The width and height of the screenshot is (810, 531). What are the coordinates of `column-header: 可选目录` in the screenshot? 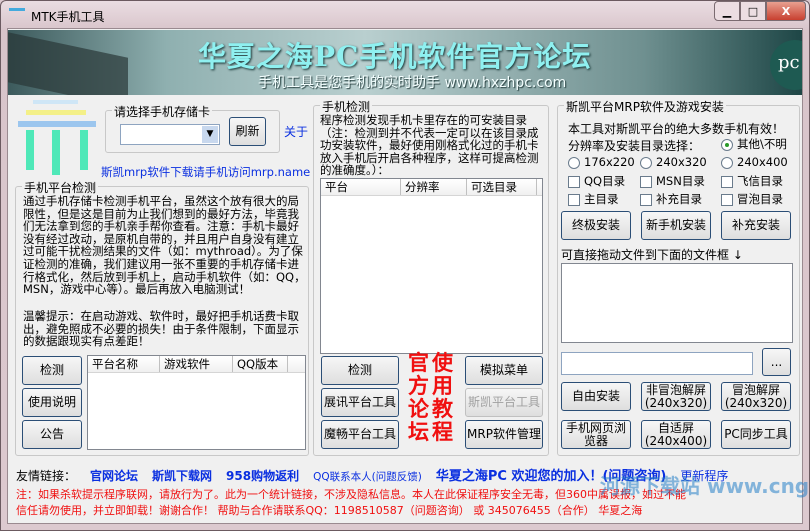 It's located at (502, 187).